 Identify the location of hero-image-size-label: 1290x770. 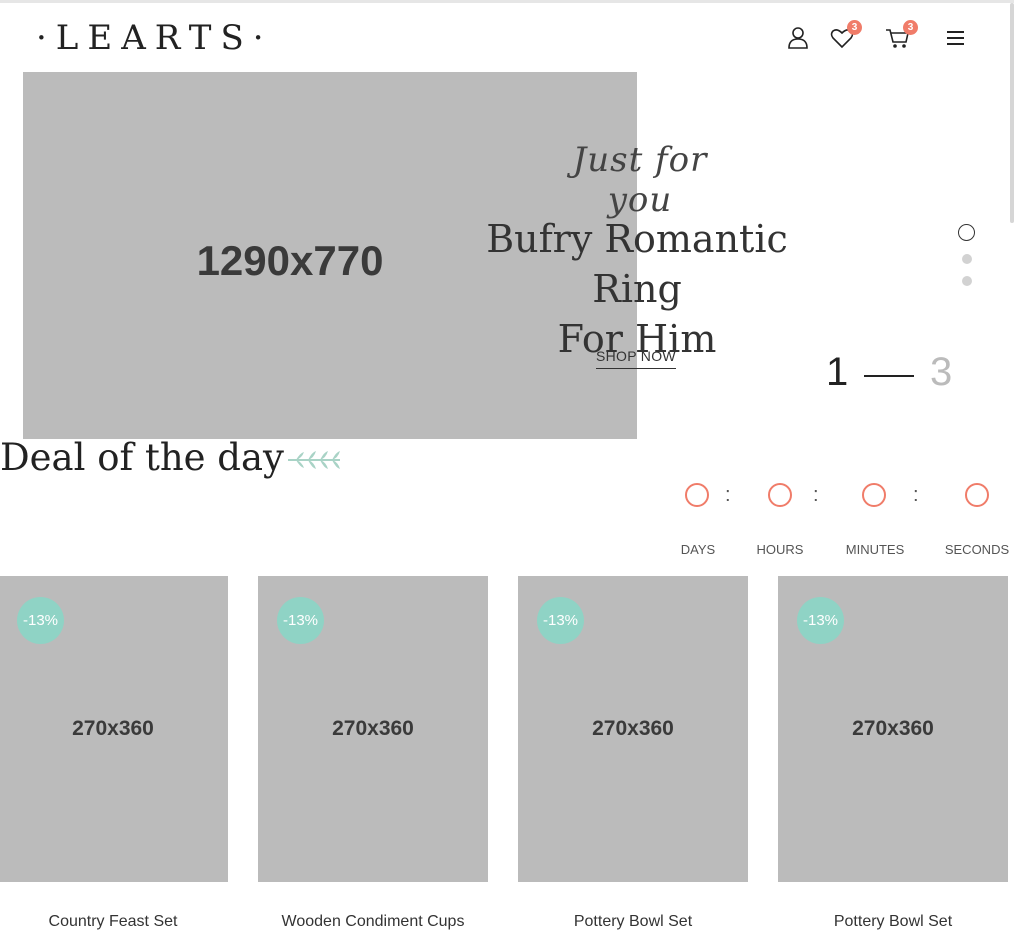
(290, 260).